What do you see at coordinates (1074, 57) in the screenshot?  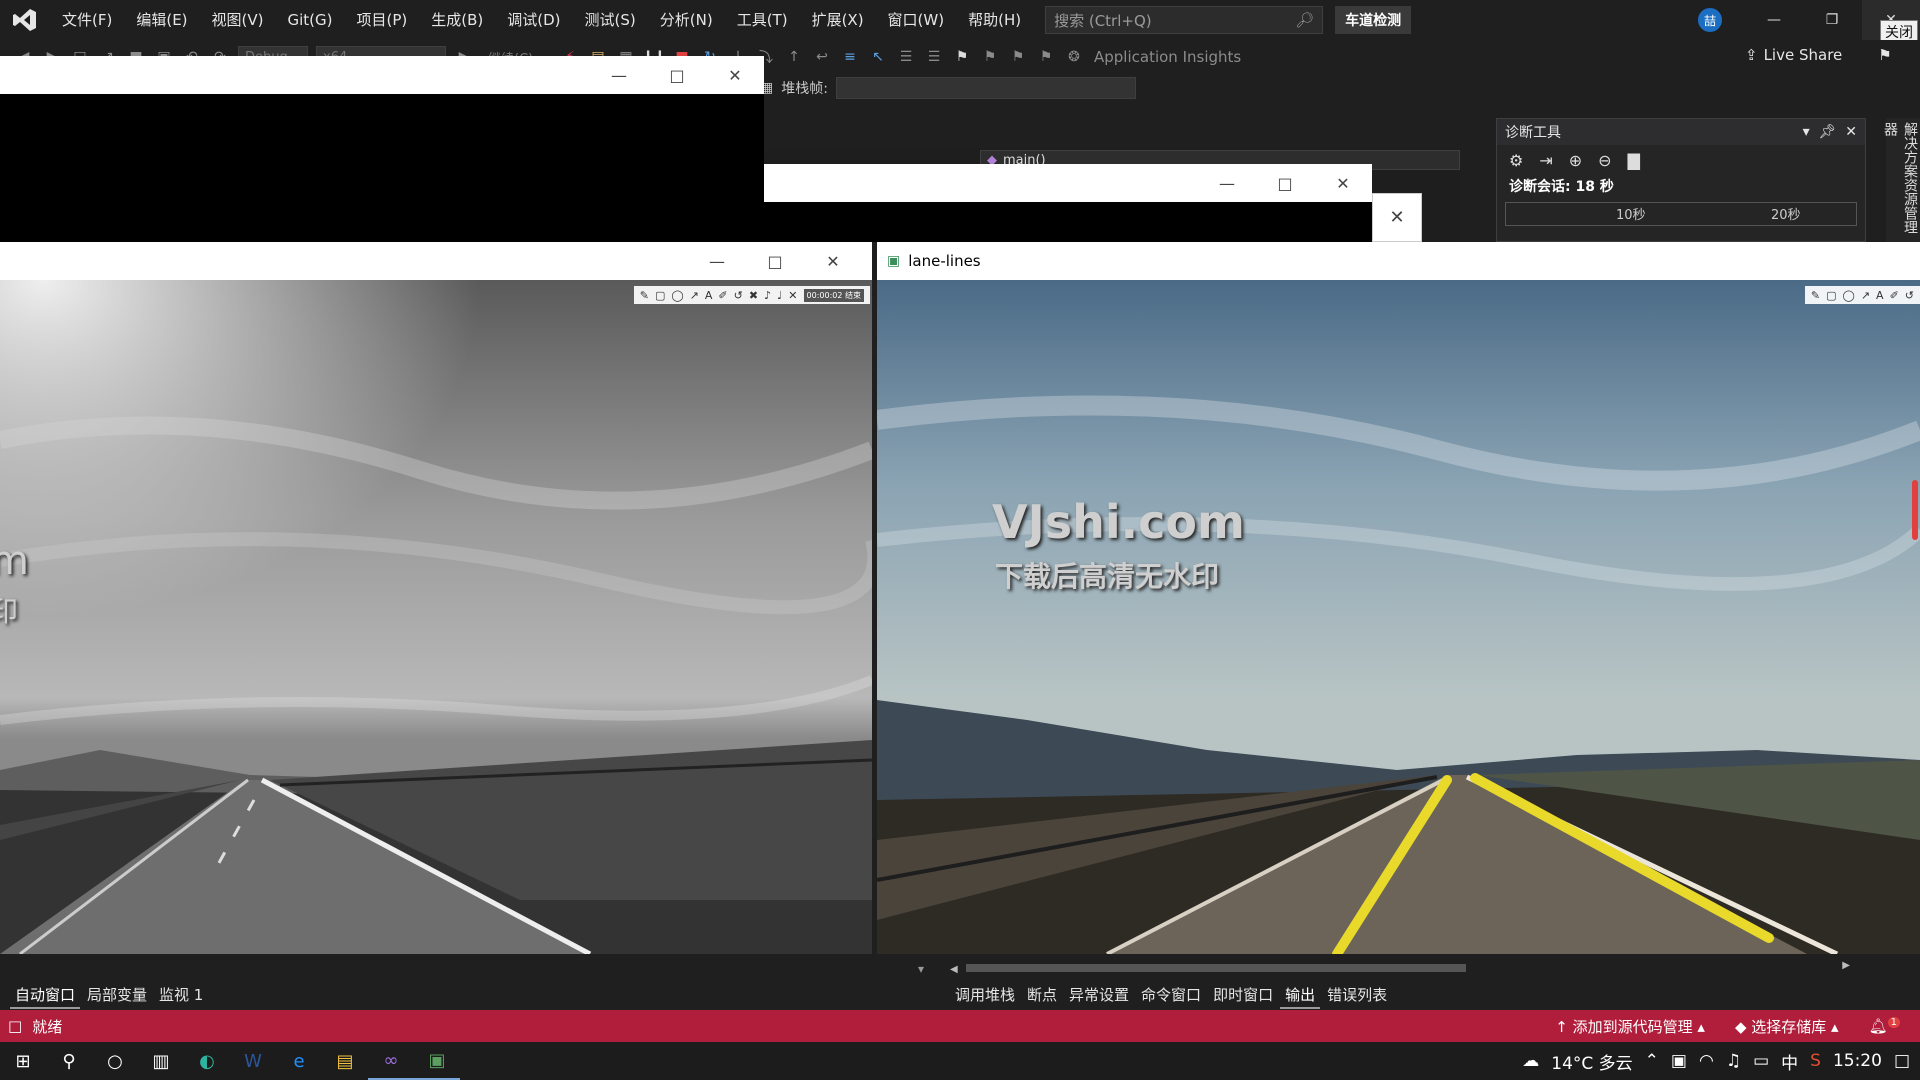 I see `app-insights-icon: ❂` at bounding box center [1074, 57].